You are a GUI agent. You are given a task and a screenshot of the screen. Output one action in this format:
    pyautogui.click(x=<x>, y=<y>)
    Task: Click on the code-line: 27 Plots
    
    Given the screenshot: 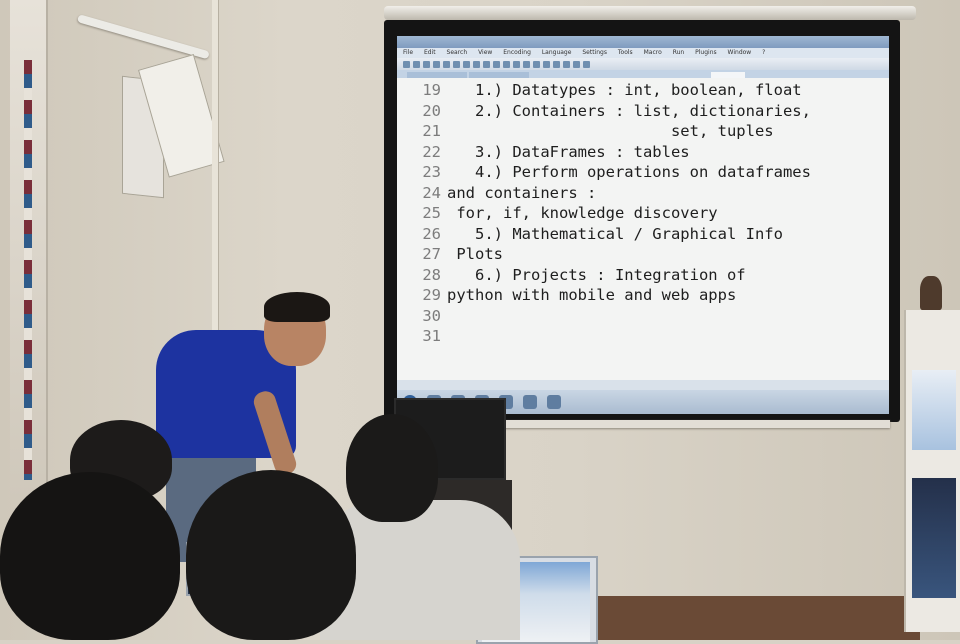 What is the action you would take?
    pyautogui.click(x=643, y=254)
    